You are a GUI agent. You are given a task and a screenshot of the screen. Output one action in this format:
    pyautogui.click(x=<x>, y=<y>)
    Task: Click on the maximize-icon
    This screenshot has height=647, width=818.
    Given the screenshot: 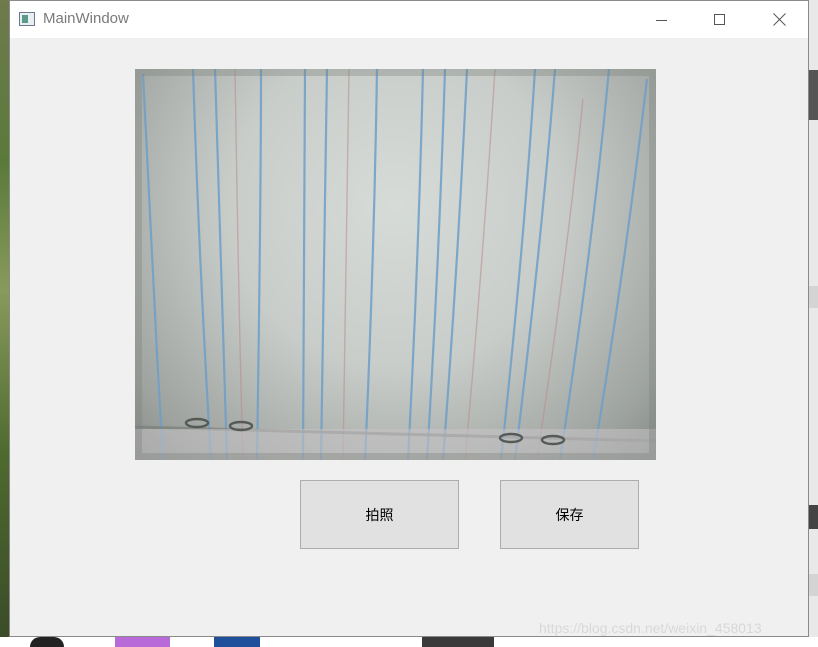 What is the action you would take?
    pyautogui.click(x=719, y=19)
    